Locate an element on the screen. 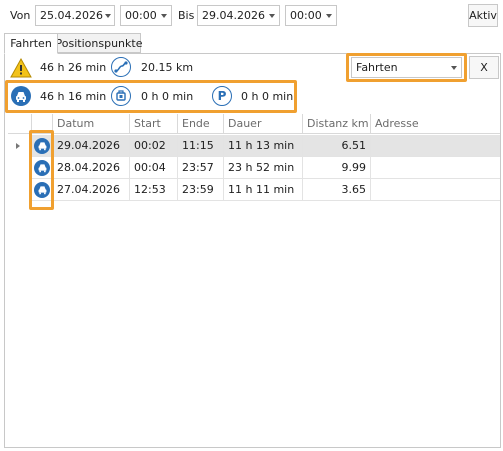 This screenshot has width=503, height=451. parking-icon: P is located at coordinates (222, 96).